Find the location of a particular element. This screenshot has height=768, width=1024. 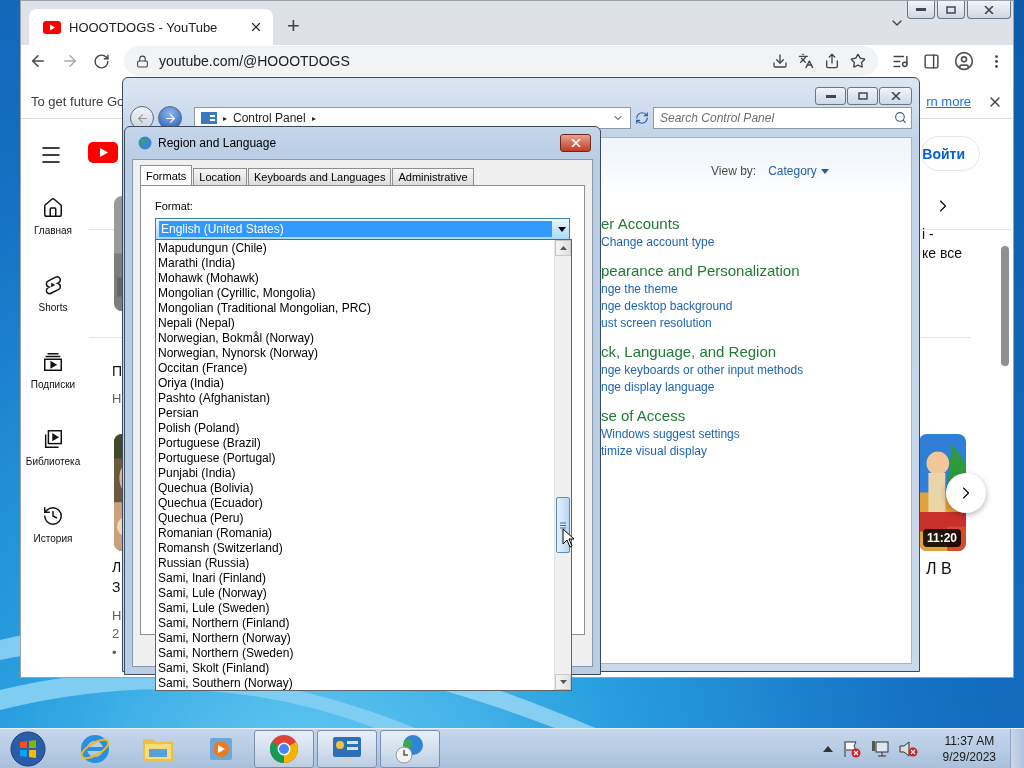

share-icon is located at coordinates (832, 61).